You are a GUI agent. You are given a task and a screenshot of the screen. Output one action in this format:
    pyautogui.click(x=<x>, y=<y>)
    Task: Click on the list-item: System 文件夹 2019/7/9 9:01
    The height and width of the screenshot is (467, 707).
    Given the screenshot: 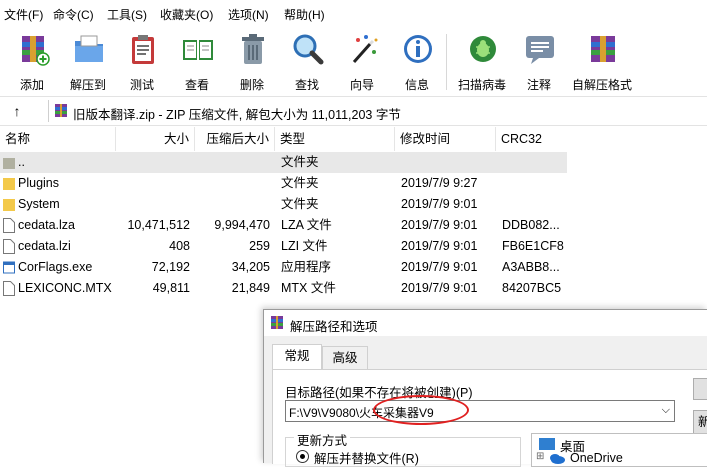 What is the action you would take?
    pyautogui.click(x=283, y=204)
    